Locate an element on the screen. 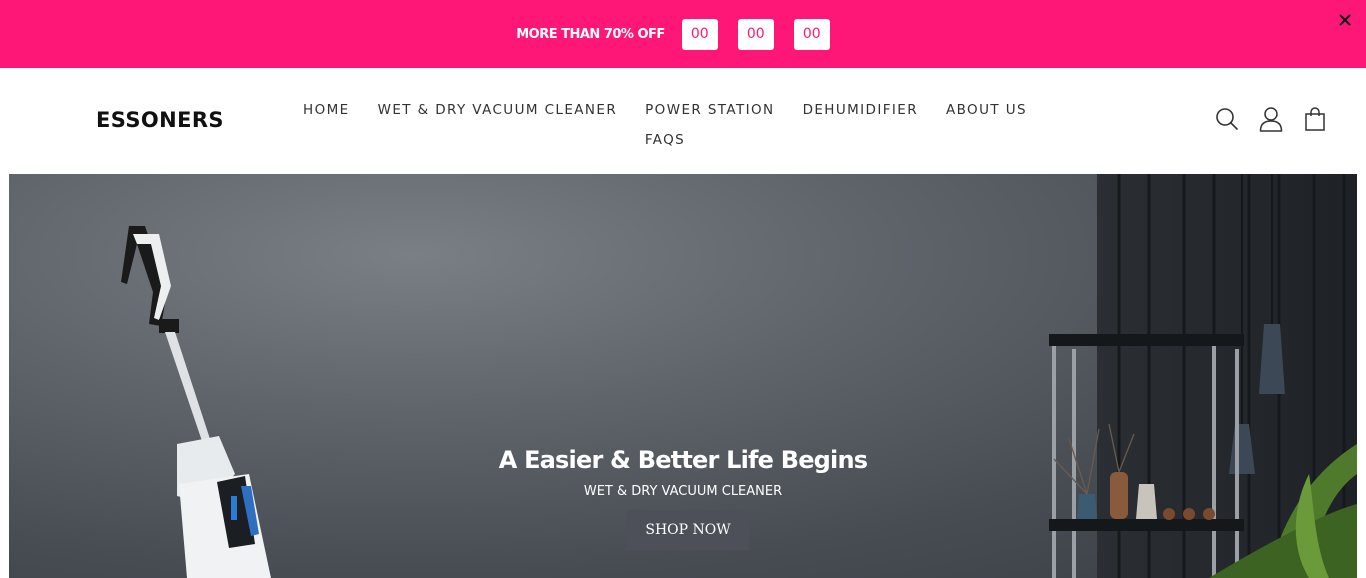 The image size is (1366, 578). shop-now-button: SHOP NOW is located at coordinates (688, 530).